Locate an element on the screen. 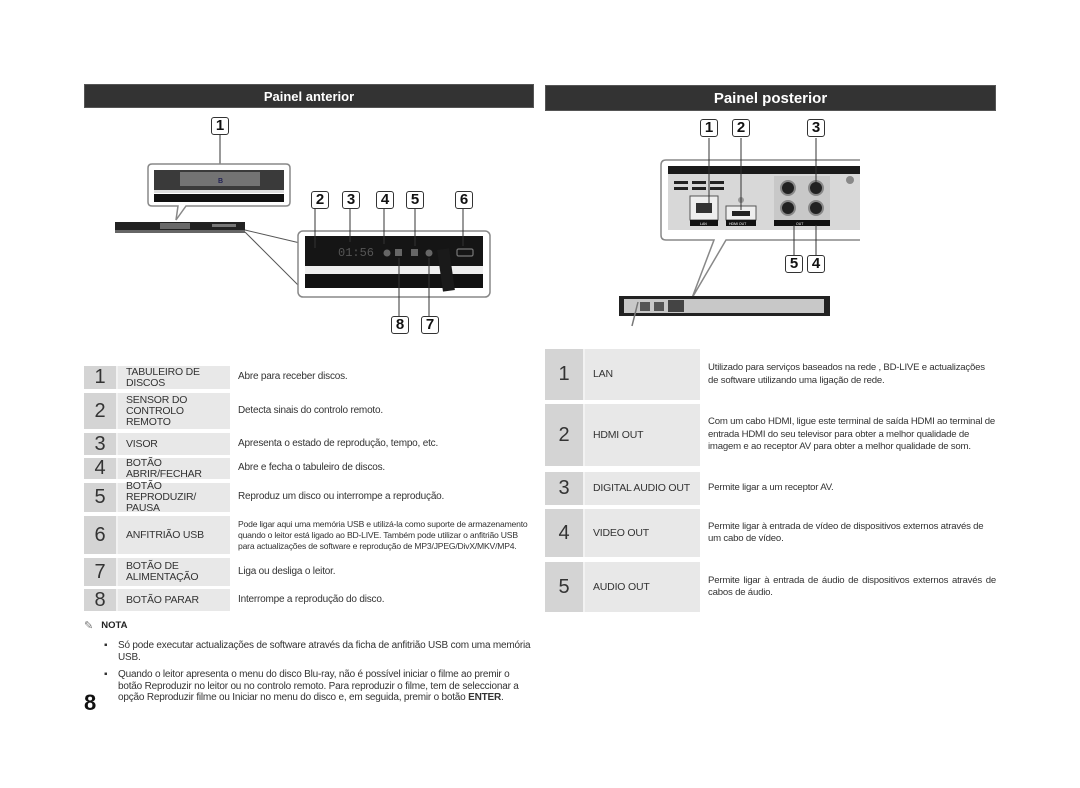 Image resolution: width=1080 pixels, height=788 pixels. lan-port-icon is located at coordinates (704, 208).